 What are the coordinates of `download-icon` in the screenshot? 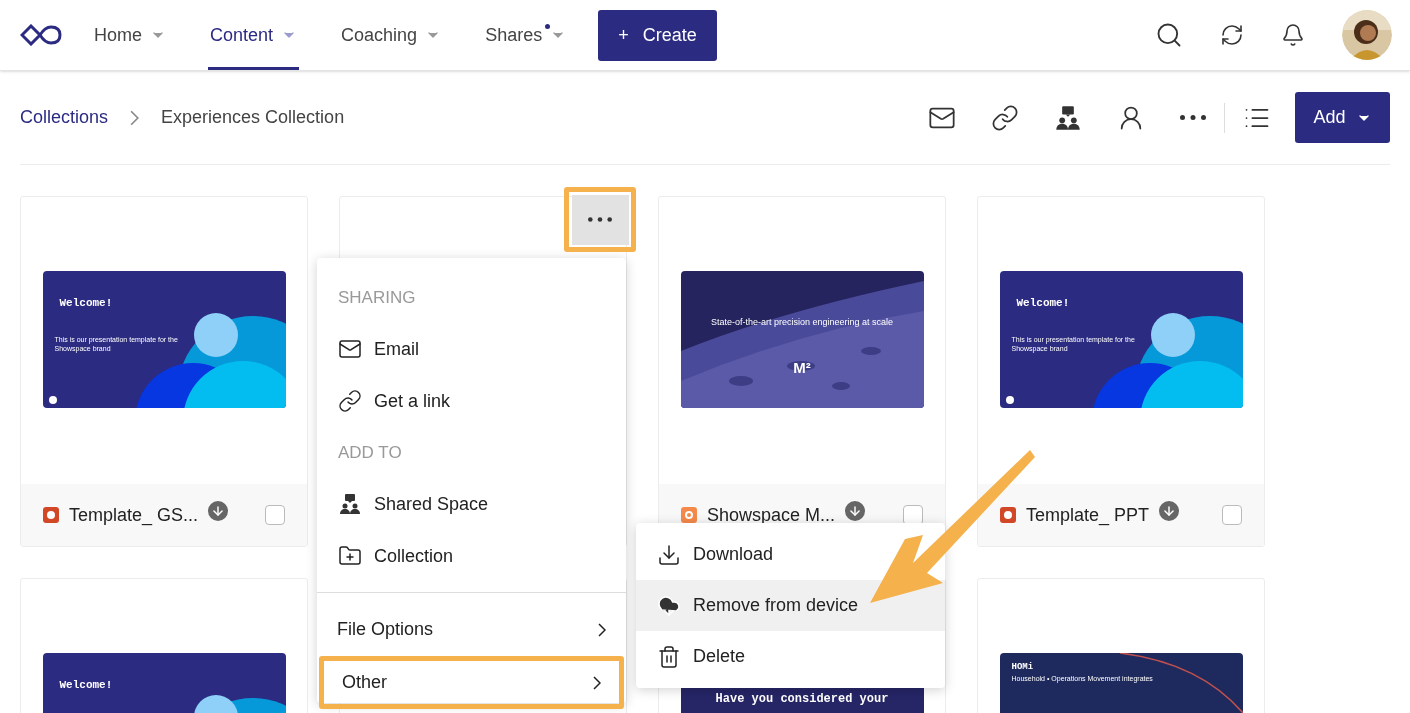 It's located at (669, 554).